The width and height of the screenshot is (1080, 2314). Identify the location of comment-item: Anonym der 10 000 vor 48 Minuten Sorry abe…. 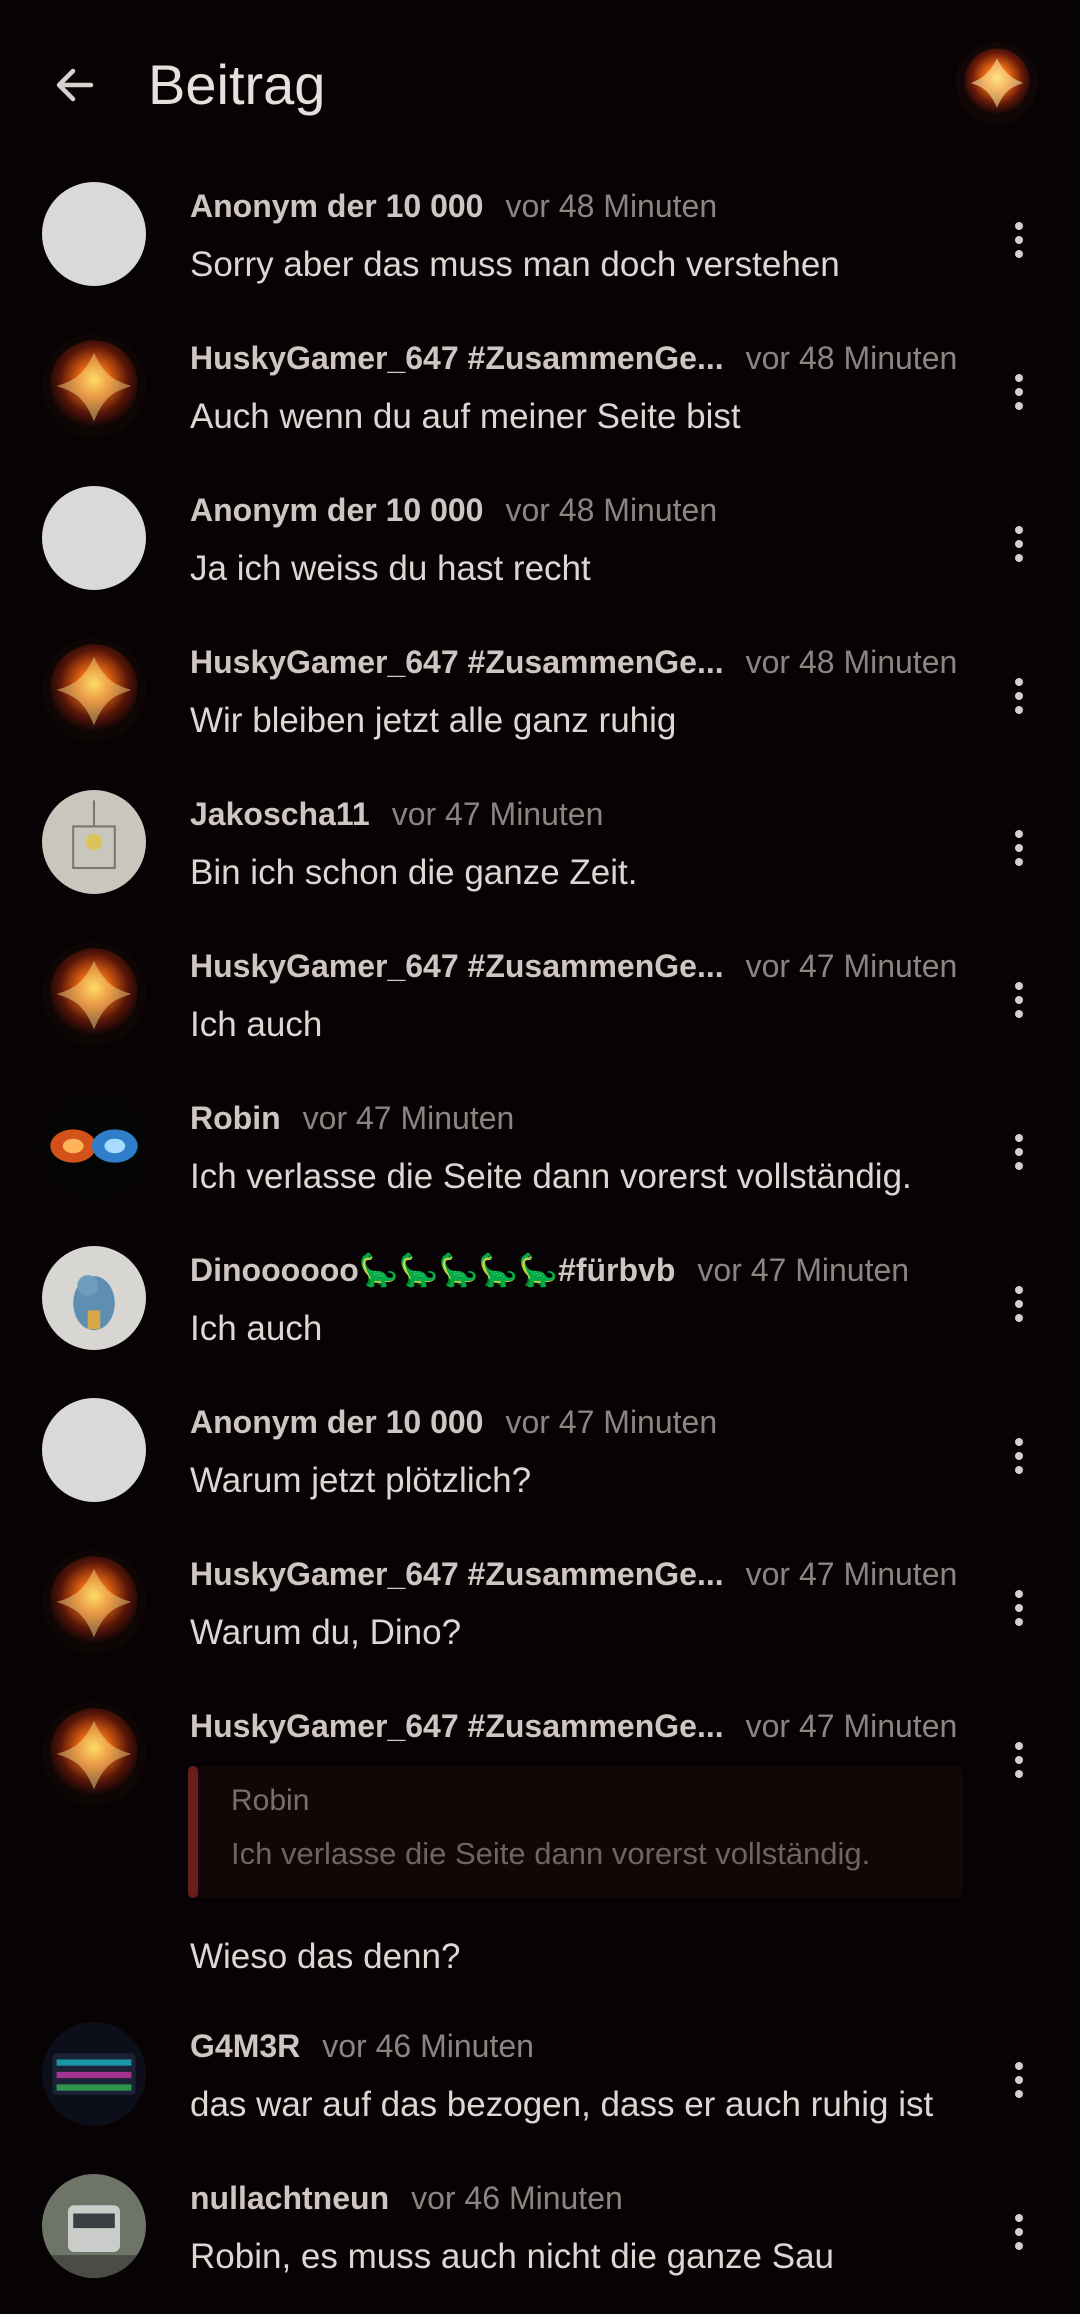
(540, 246).